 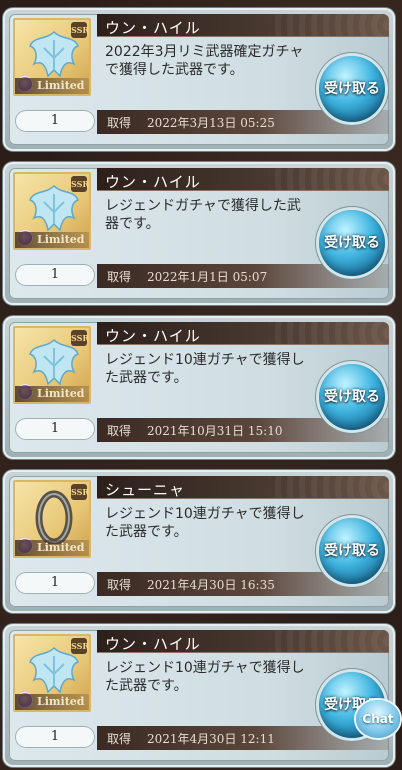 I want to click on acquired-date: 2021年4月30日 12:11, so click(x=211, y=739).